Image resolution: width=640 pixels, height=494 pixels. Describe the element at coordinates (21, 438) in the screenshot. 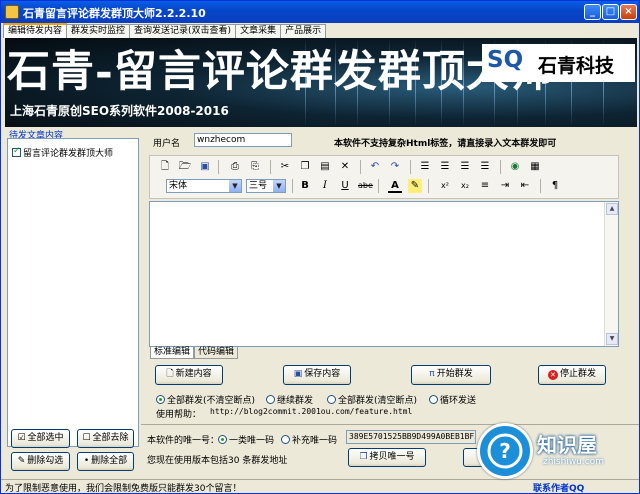

I see `checkbox-icon: ☑` at that location.